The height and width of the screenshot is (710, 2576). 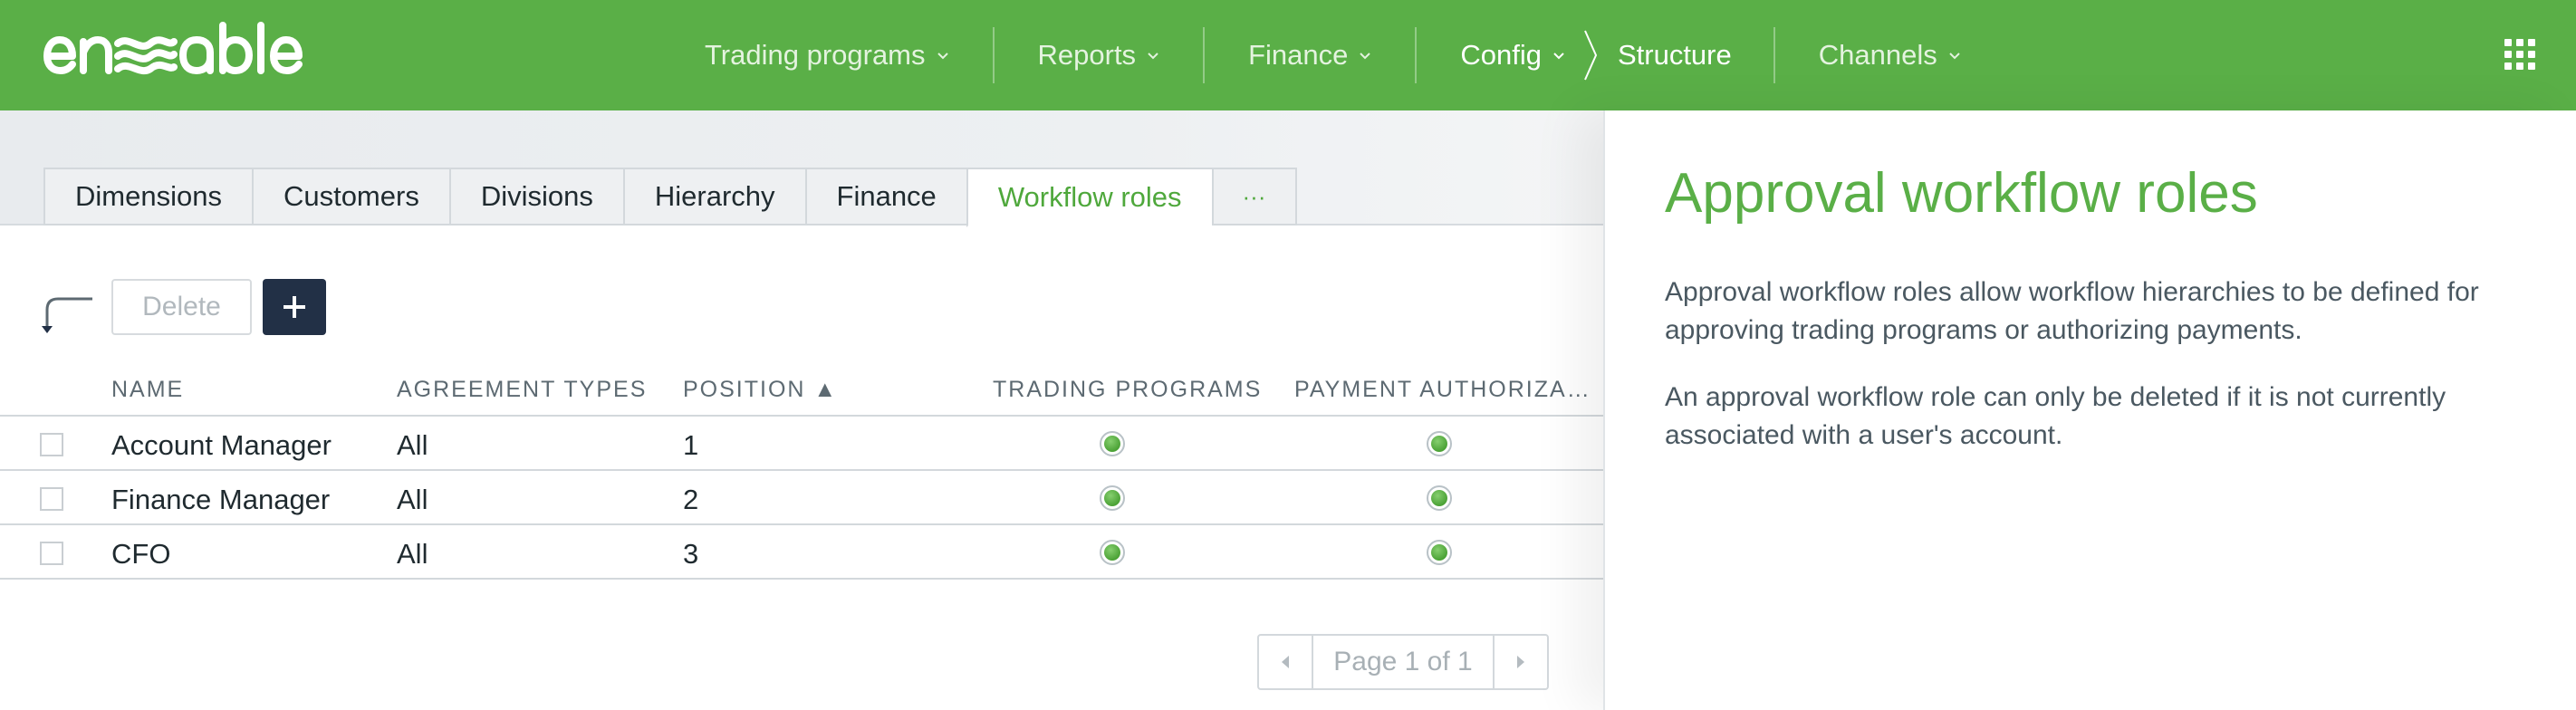 What do you see at coordinates (691, 499) in the screenshot?
I see `cell-position: 2` at bounding box center [691, 499].